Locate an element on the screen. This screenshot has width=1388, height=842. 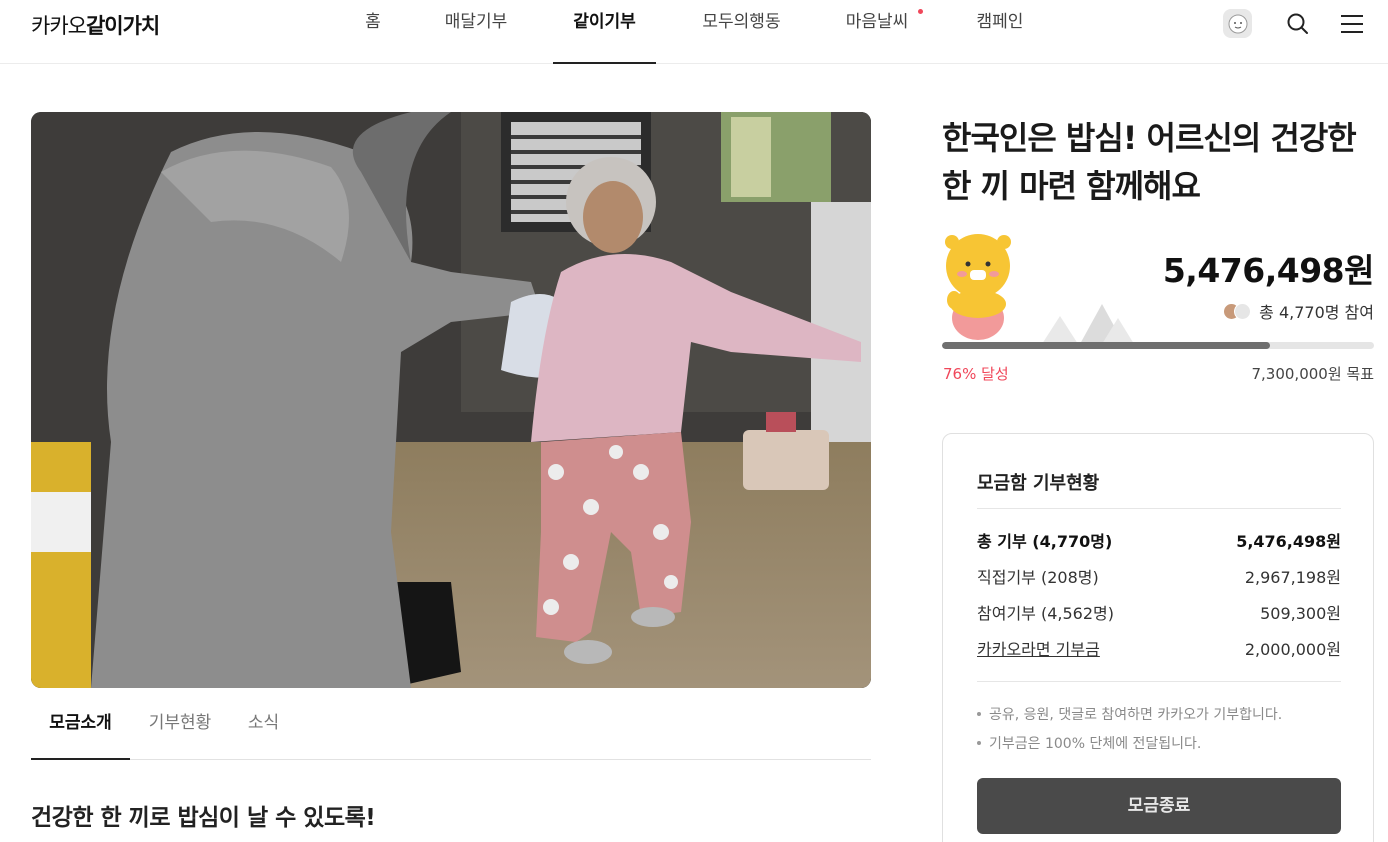
campaign-title: 한국인은 밥심! 어르신의 건강한 한 끼 마련 함께해요 is located at coordinates (1162, 162).